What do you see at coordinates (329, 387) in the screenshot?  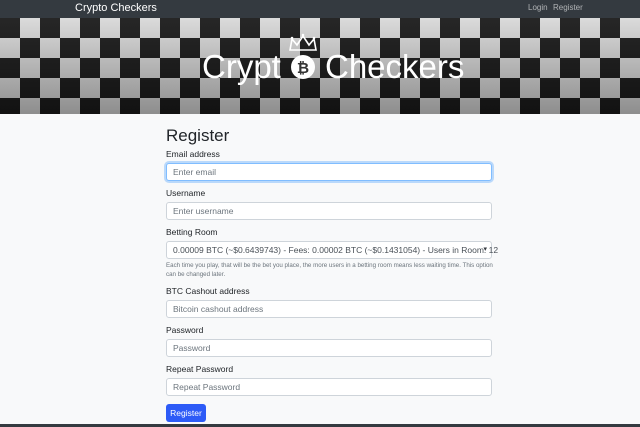 I see `repeat-password-field` at bounding box center [329, 387].